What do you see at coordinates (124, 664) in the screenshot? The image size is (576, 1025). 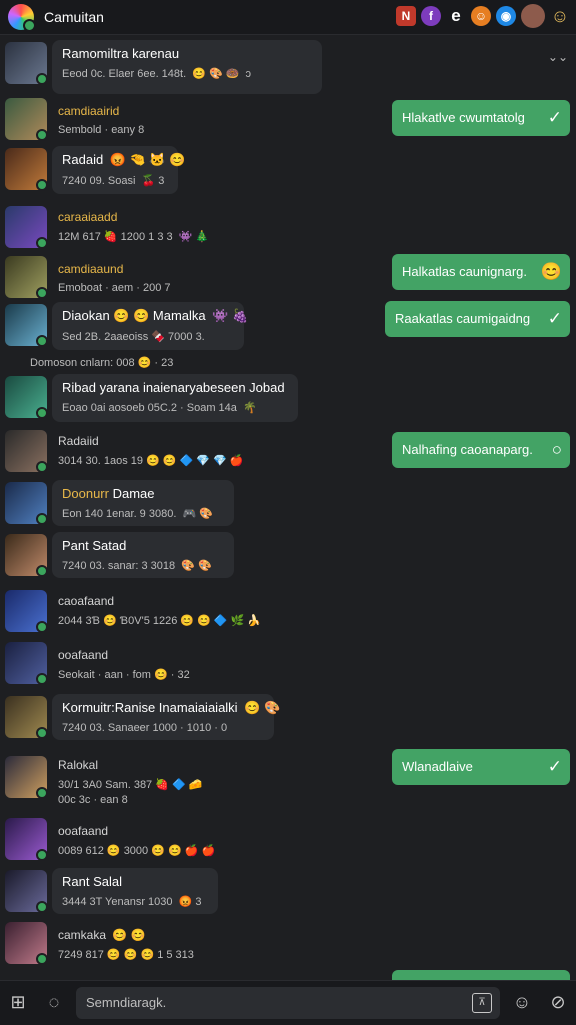 I see `message-plain: ooafaand Seokait · aan · fom 😊 · 32` at bounding box center [124, 664].